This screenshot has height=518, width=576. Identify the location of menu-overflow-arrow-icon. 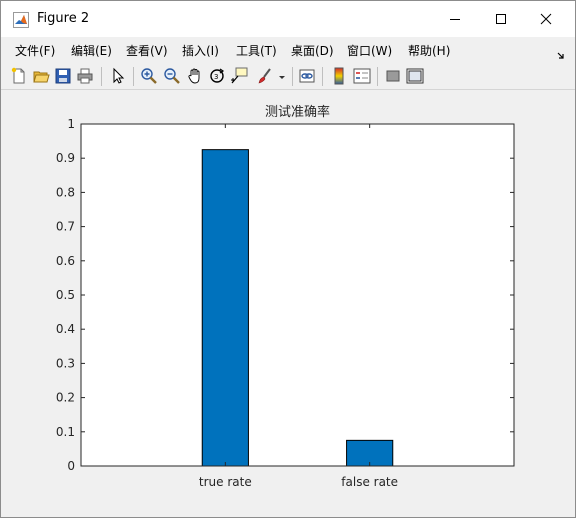
(561, 54).